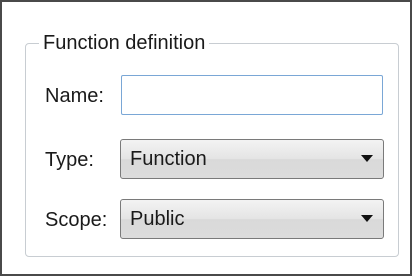  Describe the element at coordinates (69, 160) in the screenshot. I see `type-label: Type:` at that location.